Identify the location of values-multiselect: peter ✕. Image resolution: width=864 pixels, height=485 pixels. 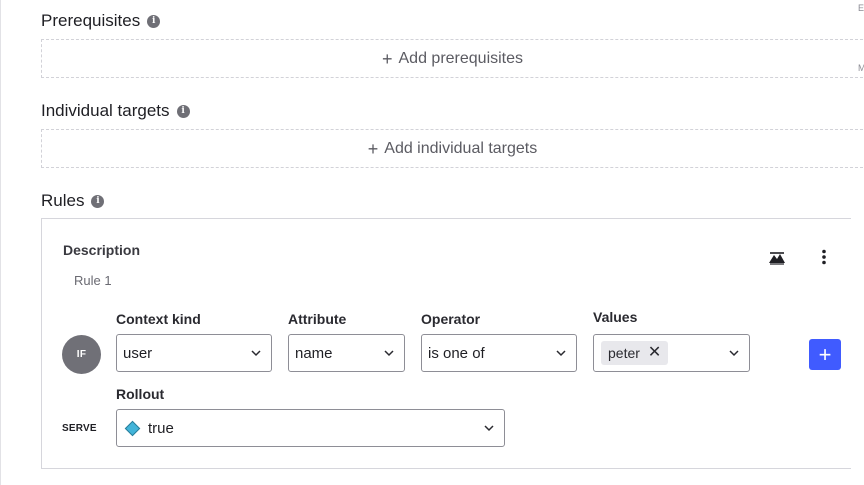
(671, 353).